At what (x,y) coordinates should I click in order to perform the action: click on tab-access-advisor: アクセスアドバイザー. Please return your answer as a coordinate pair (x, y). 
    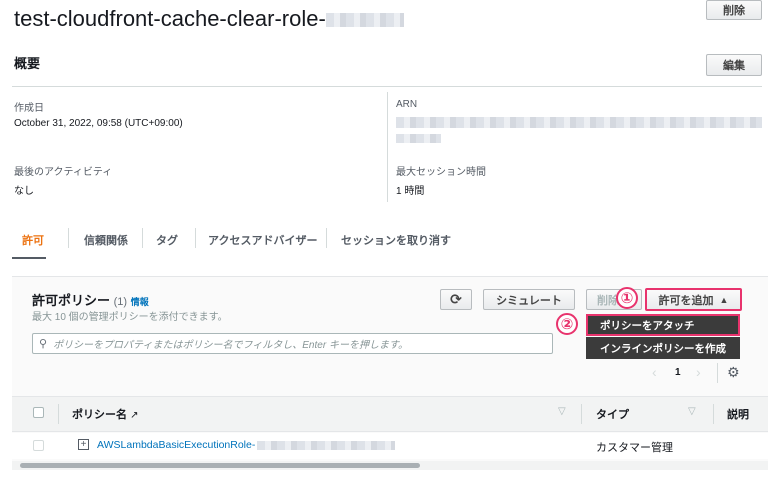
    Looking at the image, I should click on (262, 240).